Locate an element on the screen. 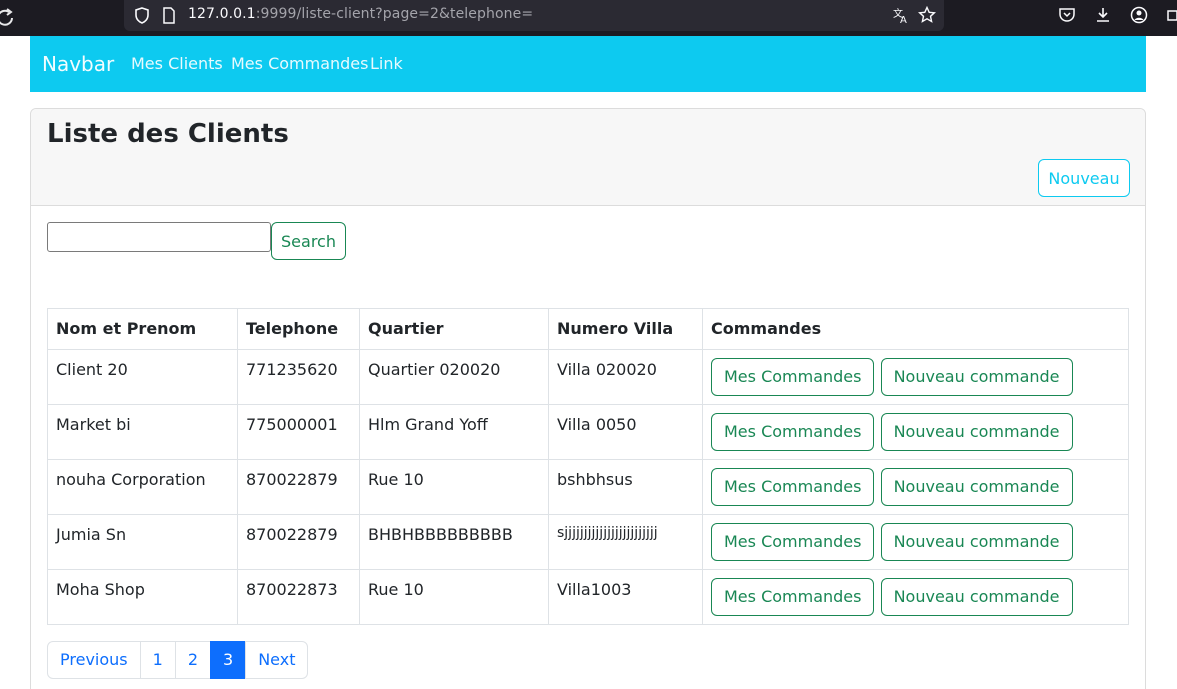  svg-text: A is located at coordinates (903, 19).